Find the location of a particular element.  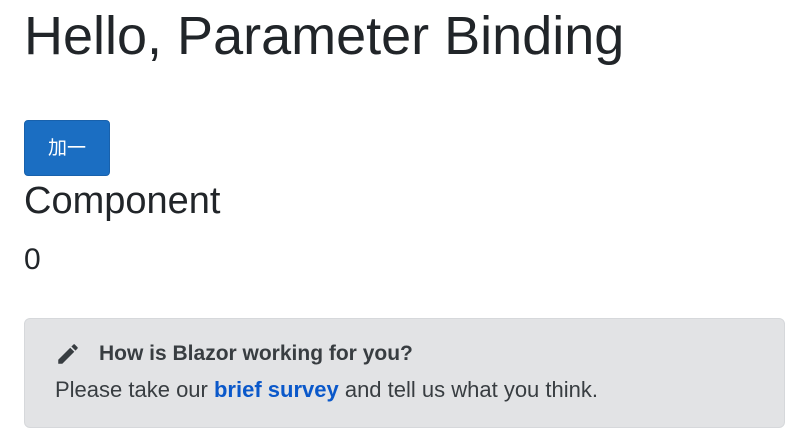

survey-title: How is Blazor working for you? is located at coordinates (256, 353).